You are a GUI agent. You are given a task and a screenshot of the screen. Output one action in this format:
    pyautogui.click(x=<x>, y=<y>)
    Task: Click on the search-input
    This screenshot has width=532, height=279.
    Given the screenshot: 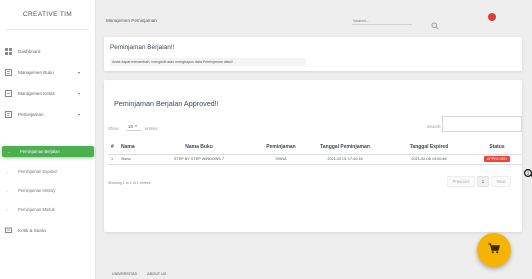 What is the action you would take?
    pyautogui.click(x=382, y=20)
    